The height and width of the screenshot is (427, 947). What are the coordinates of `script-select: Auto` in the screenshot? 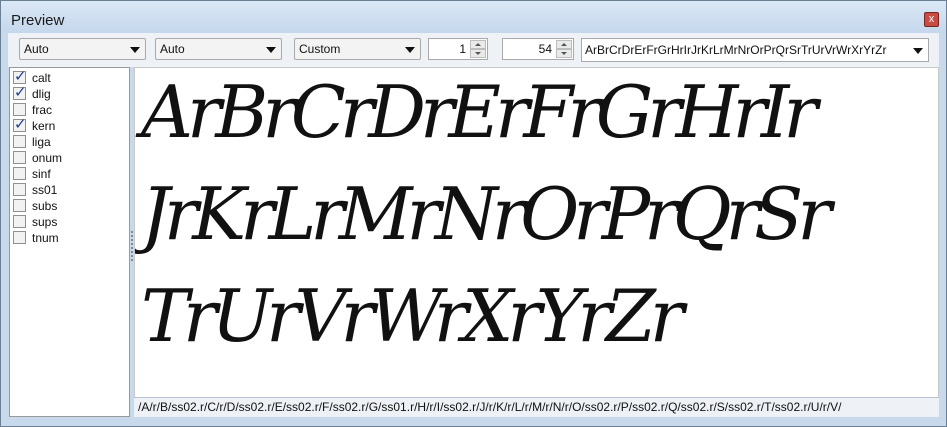 It's located at (82, 49).